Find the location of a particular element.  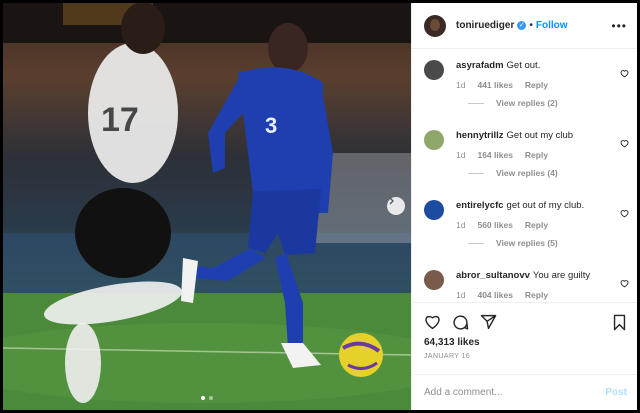

post-header: toniruediger ✓ • Follow ••• is located at coordinates (524, 26).